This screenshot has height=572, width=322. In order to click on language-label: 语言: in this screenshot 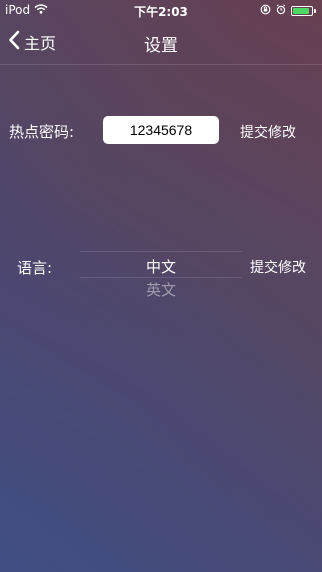, I will do `click(35, 268)`.